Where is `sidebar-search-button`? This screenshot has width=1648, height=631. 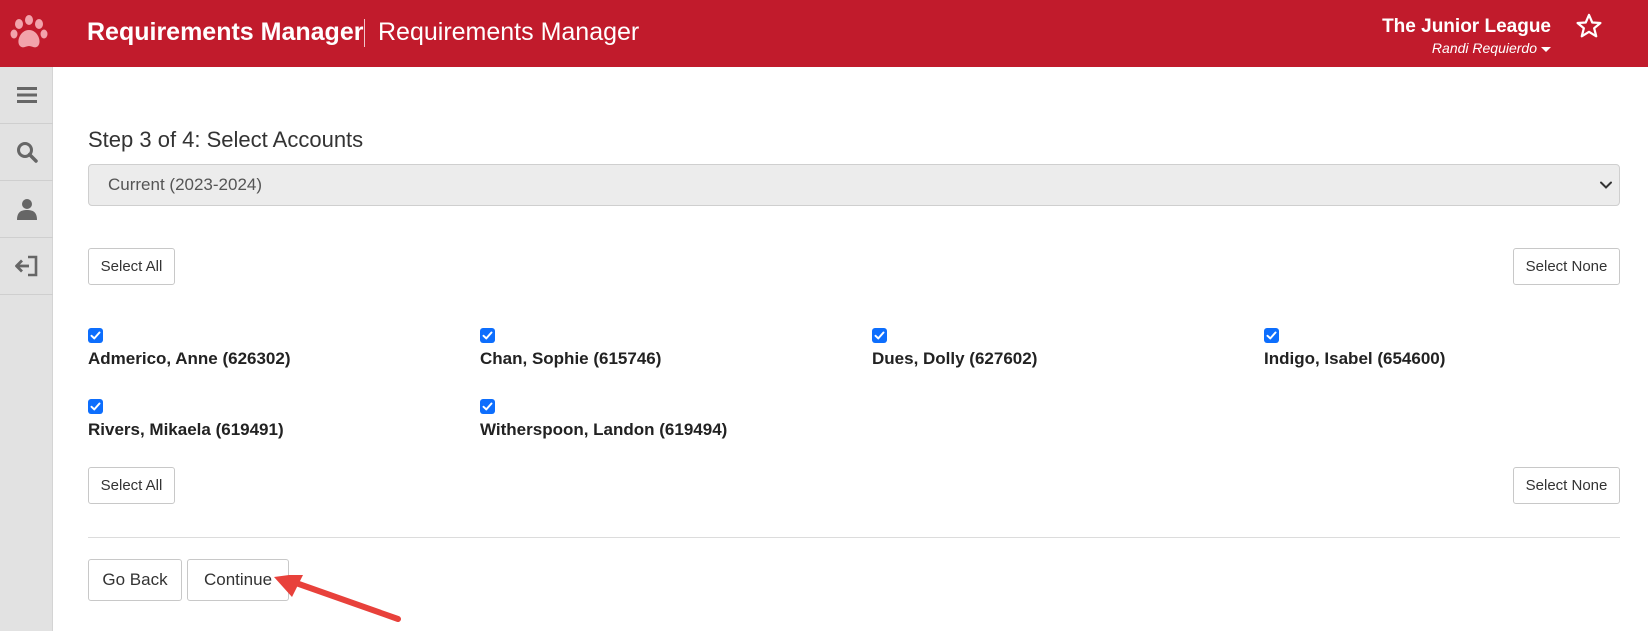
sidebar-search-button is located at coordinates (26, 152).